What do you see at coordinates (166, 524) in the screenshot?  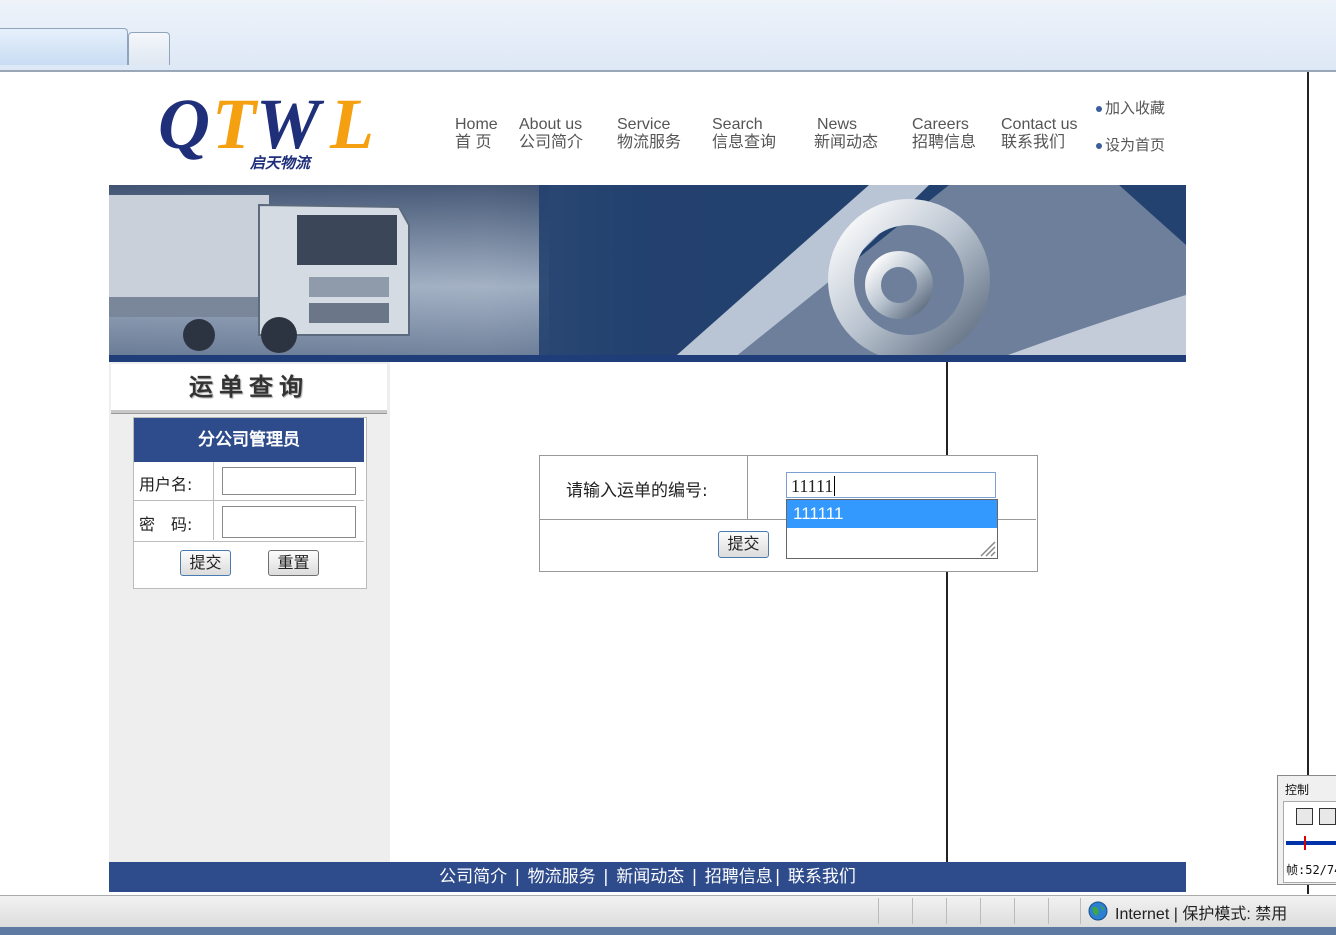 I see `password-label: 密 码:` at bounding box center [166, 524].